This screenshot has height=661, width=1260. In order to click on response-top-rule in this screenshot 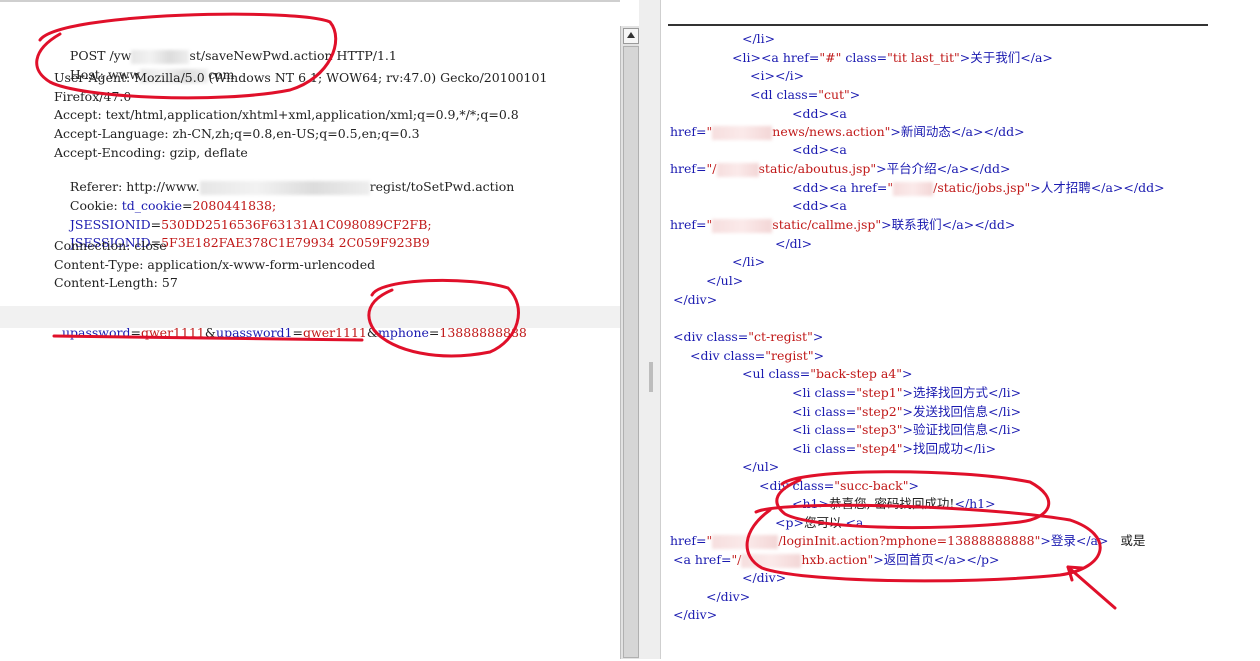, I will do `click(938, 25)`.